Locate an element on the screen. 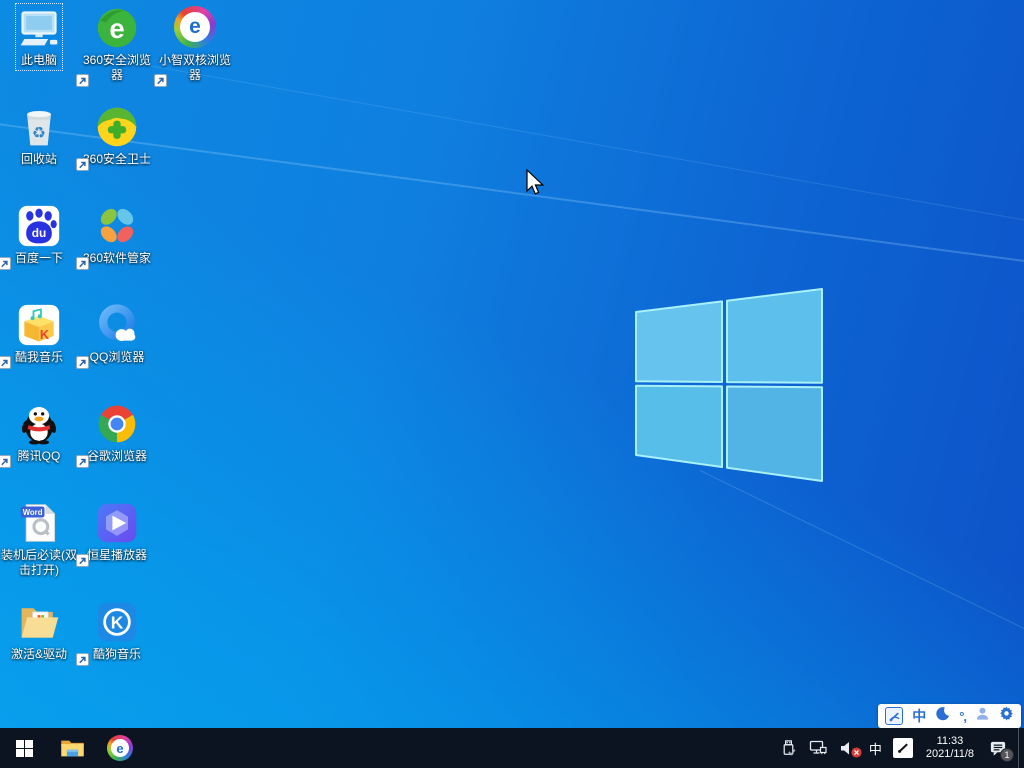 The height and width of the screenshot is (768, 1024). icon-label: 酷我音乐 is located at coordinates (38, 357).